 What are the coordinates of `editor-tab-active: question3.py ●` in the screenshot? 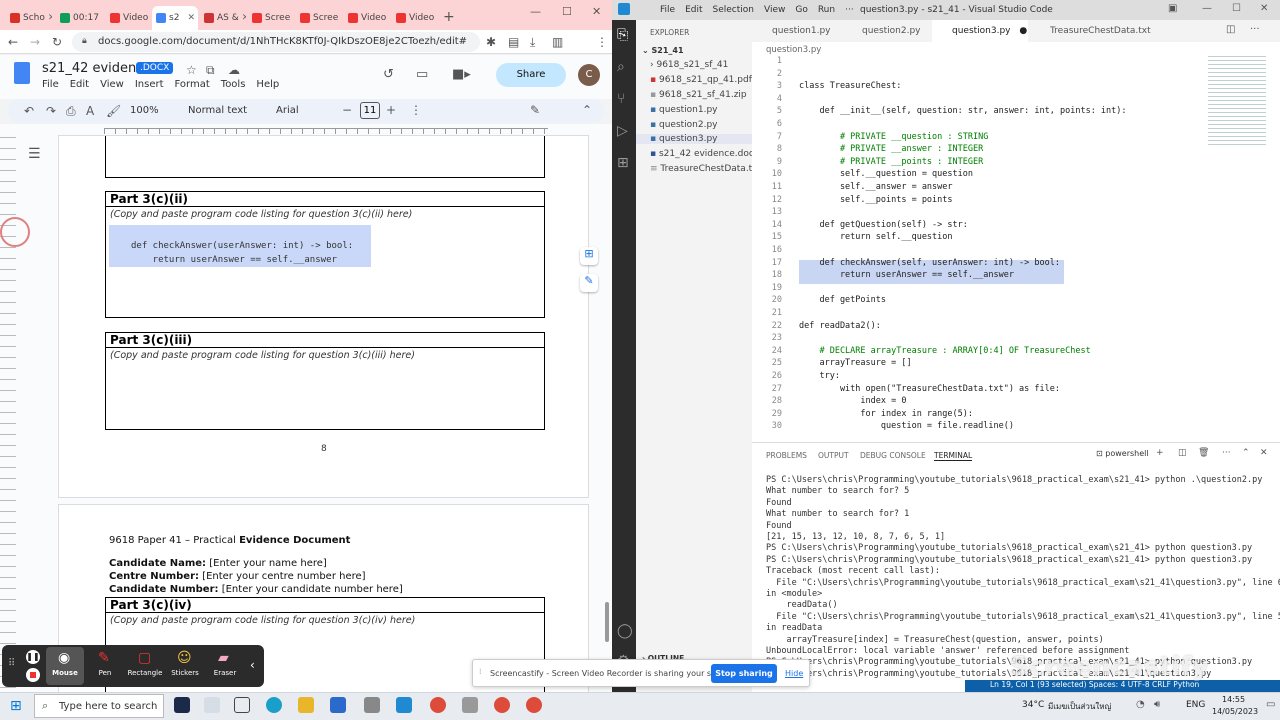 It's located at (980, 31).